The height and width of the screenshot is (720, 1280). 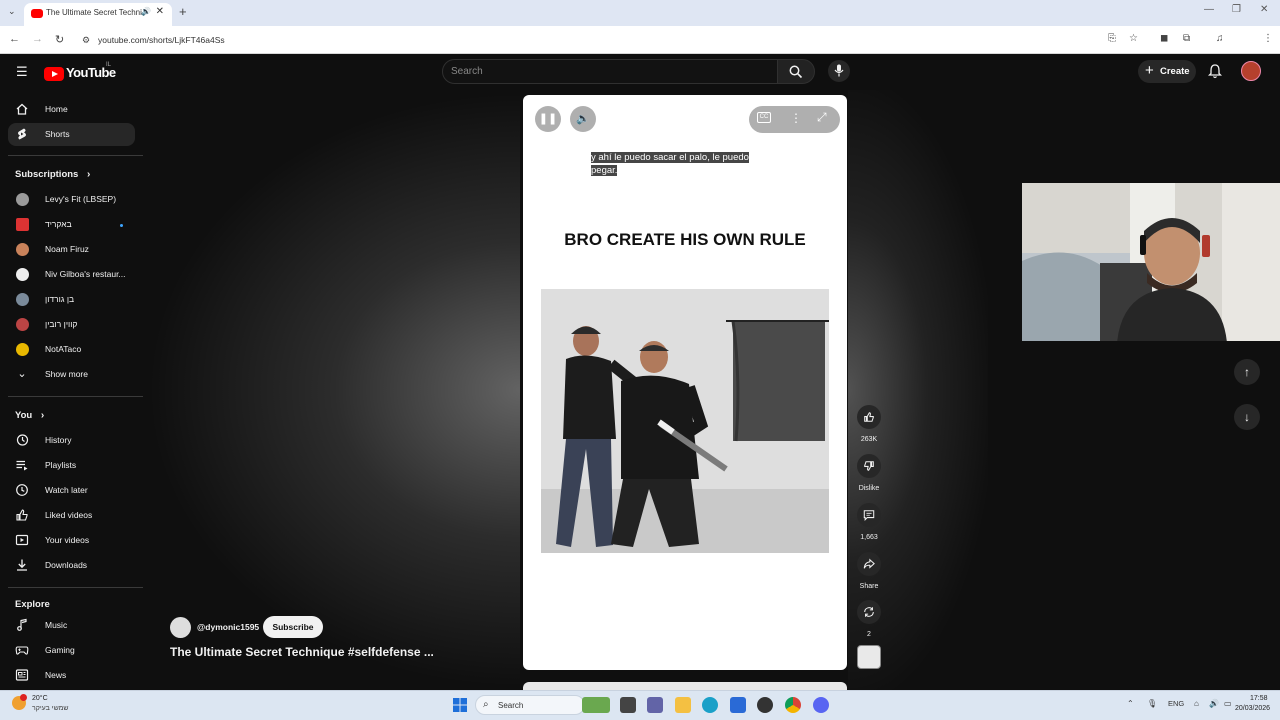 I want to click on sidebar-item-subscription: Noam Firuz, so click(x=71, y=249).